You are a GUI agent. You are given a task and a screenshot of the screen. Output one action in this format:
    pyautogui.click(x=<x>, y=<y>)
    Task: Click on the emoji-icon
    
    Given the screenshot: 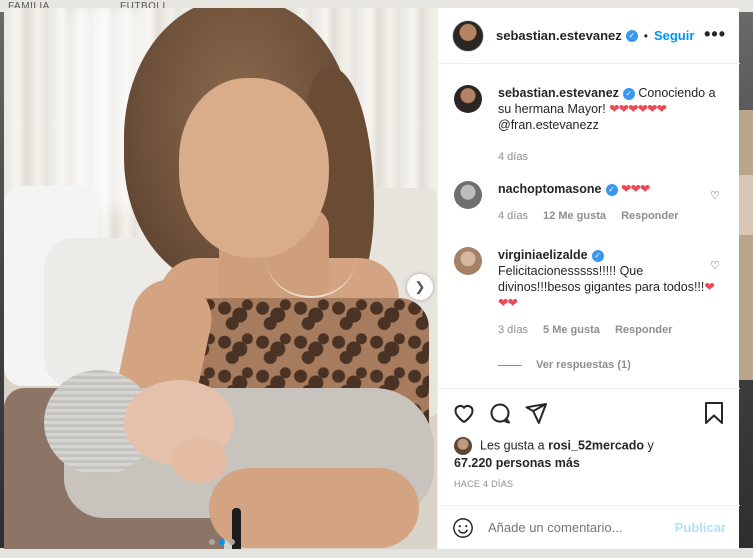 What is the action you would take?
    pyautogui.click(x=463, y=528)
    